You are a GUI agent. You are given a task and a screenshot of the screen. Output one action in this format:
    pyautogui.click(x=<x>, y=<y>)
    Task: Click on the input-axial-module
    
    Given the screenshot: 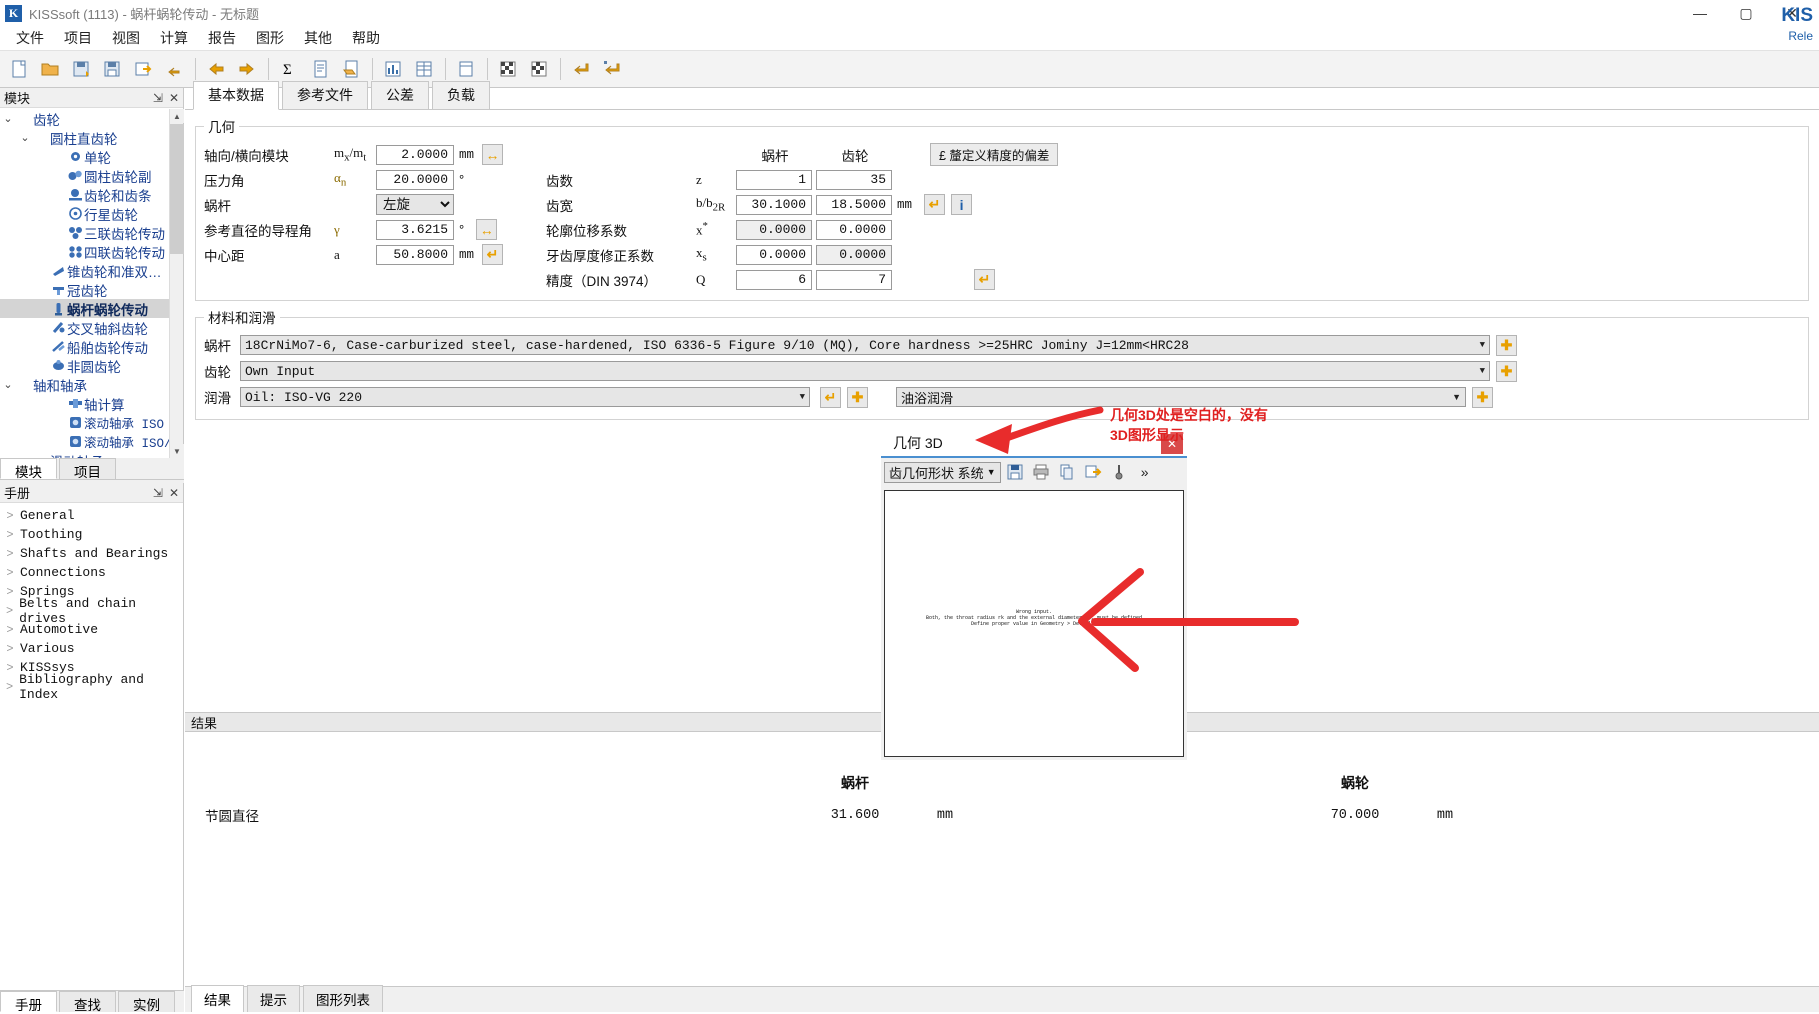 What is the action you would take?
    pyautogui.click(x=415, y=154)
    